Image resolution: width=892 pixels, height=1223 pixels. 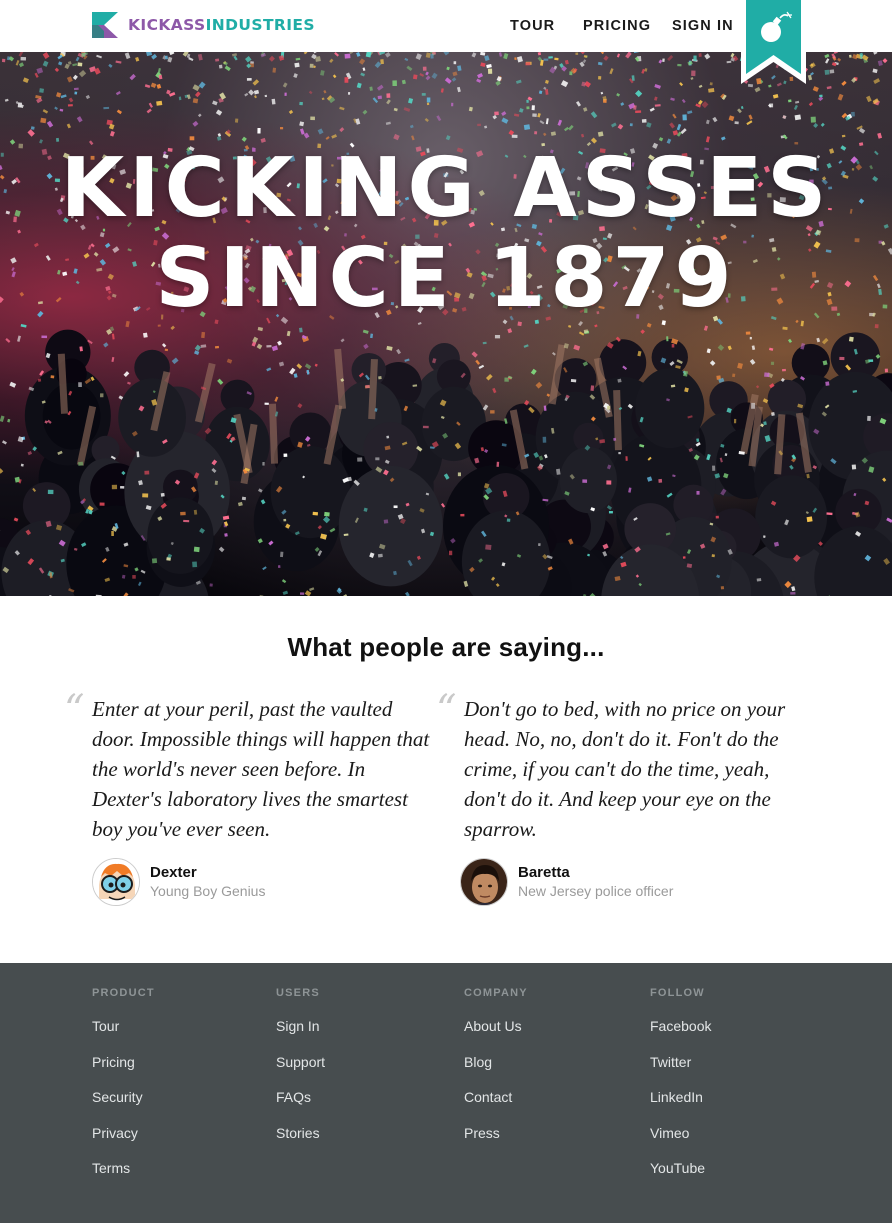 I want to click on hero-title: KICKING ASSES SINCE 1879, so click(x=446, y=234).